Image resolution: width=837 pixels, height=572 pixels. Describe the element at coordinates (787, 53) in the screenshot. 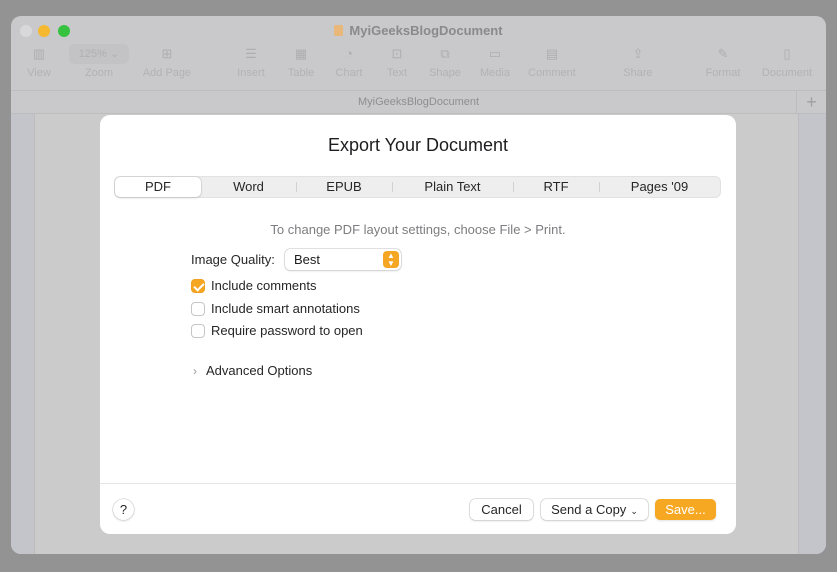

I see `document-icon: ▯` at that location.